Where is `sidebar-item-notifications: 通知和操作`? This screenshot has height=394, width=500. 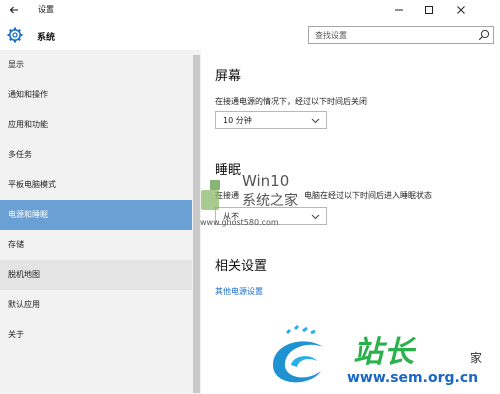 sidebar-item-notifications: 通知和操作 is located at coordinates (96, 95).